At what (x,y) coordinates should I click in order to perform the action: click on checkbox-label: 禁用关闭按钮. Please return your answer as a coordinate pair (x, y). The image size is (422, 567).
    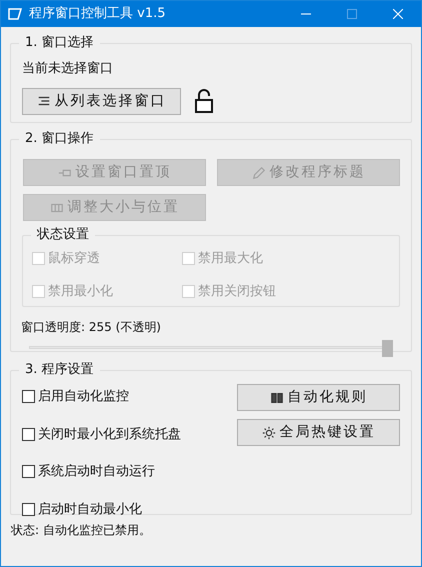
    Looking at the image, I should click on (237, 291).